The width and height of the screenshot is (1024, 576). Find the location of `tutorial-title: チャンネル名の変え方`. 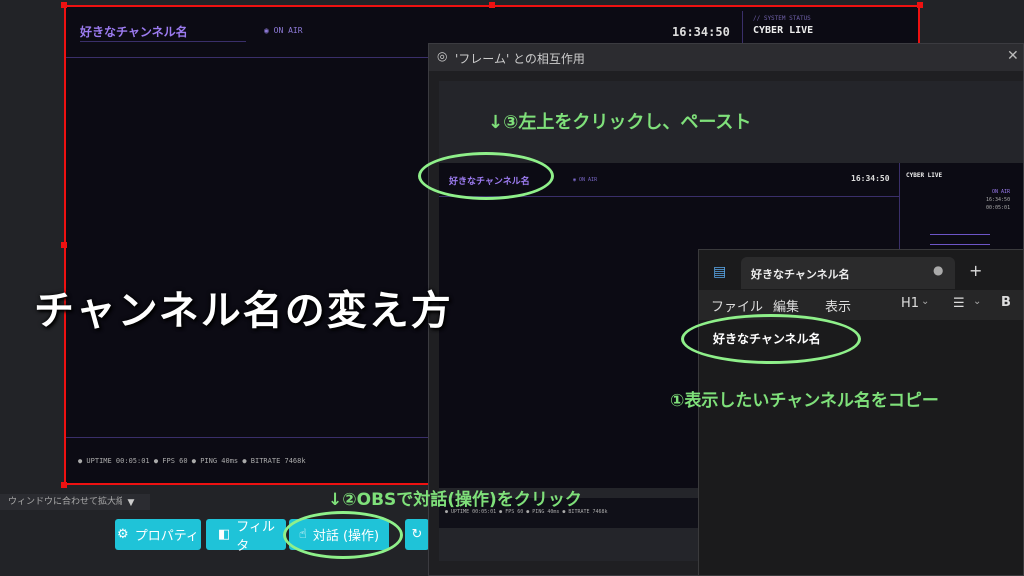

tutorial-title: チャンネル名の変え方 is located at coordinates (243, 310).